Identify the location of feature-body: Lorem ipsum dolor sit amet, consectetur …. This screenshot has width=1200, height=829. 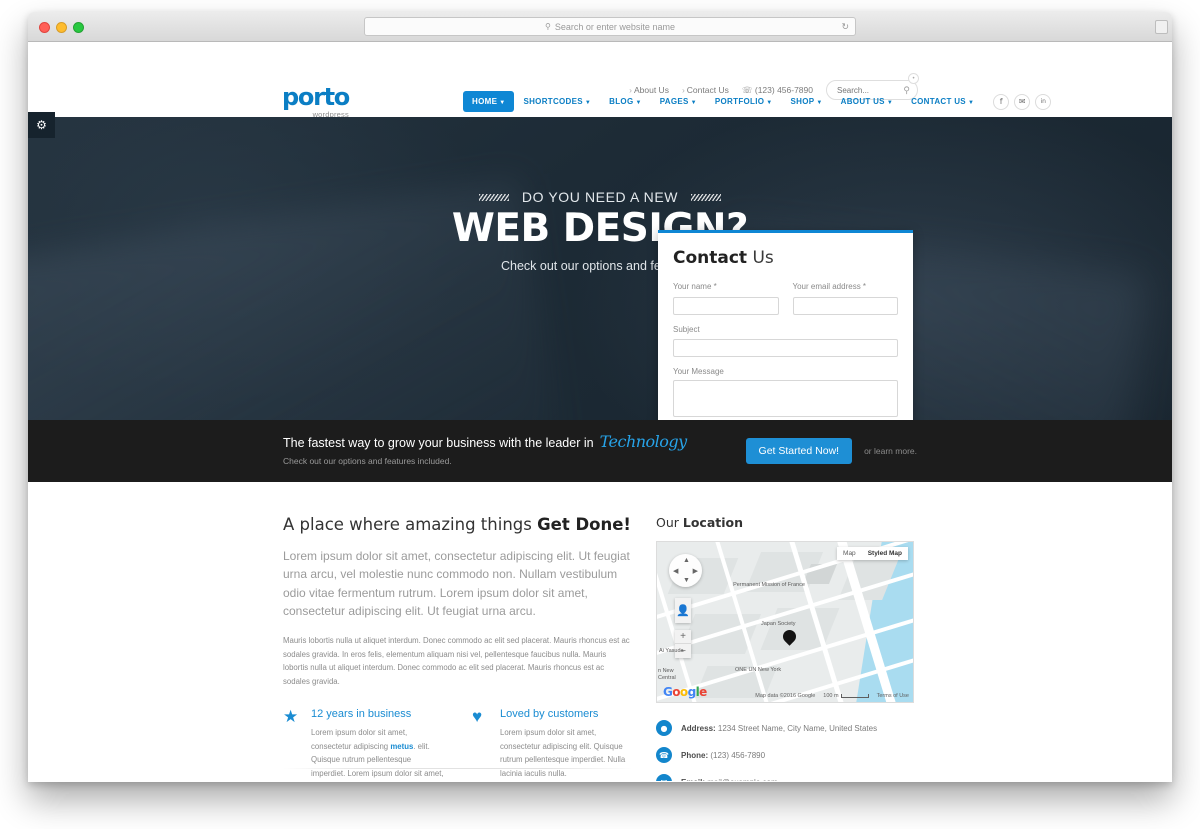
(566, 753).